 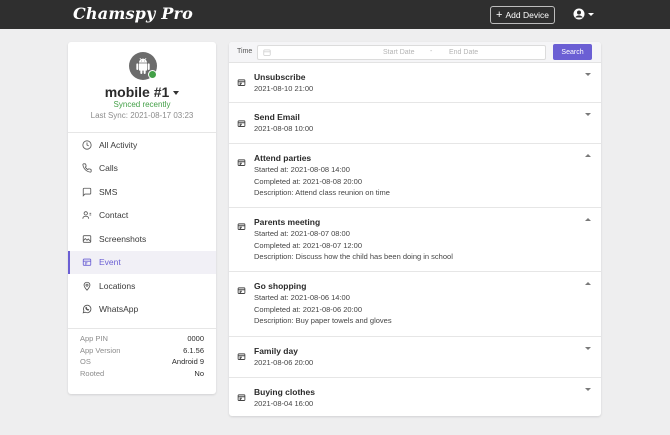 I want to click on event-time: 2021-08-06 20:00, so click(x=284, y=362).